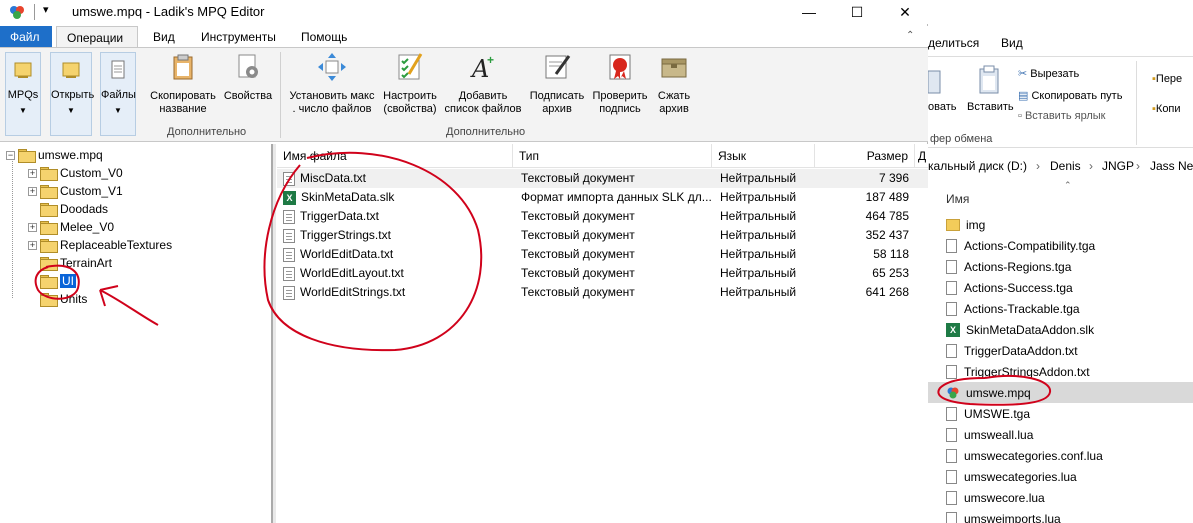 This screenshot has height=523, width=1193. What do you see at coordinates (1011, 476) in the screenshot?
I see `list-item: umswecategories.lua` at bounding box center [1011, 476].